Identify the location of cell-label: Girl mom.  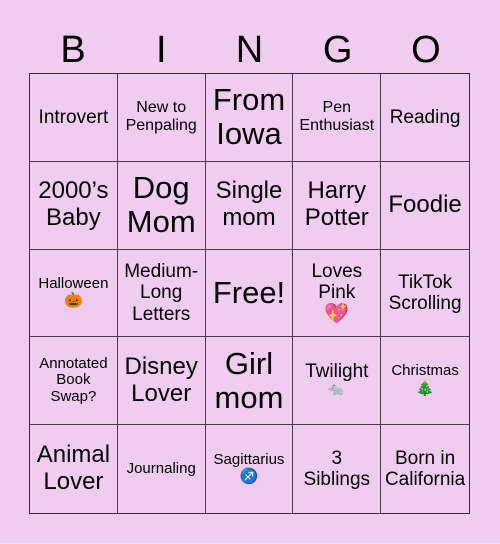
(249, 380).